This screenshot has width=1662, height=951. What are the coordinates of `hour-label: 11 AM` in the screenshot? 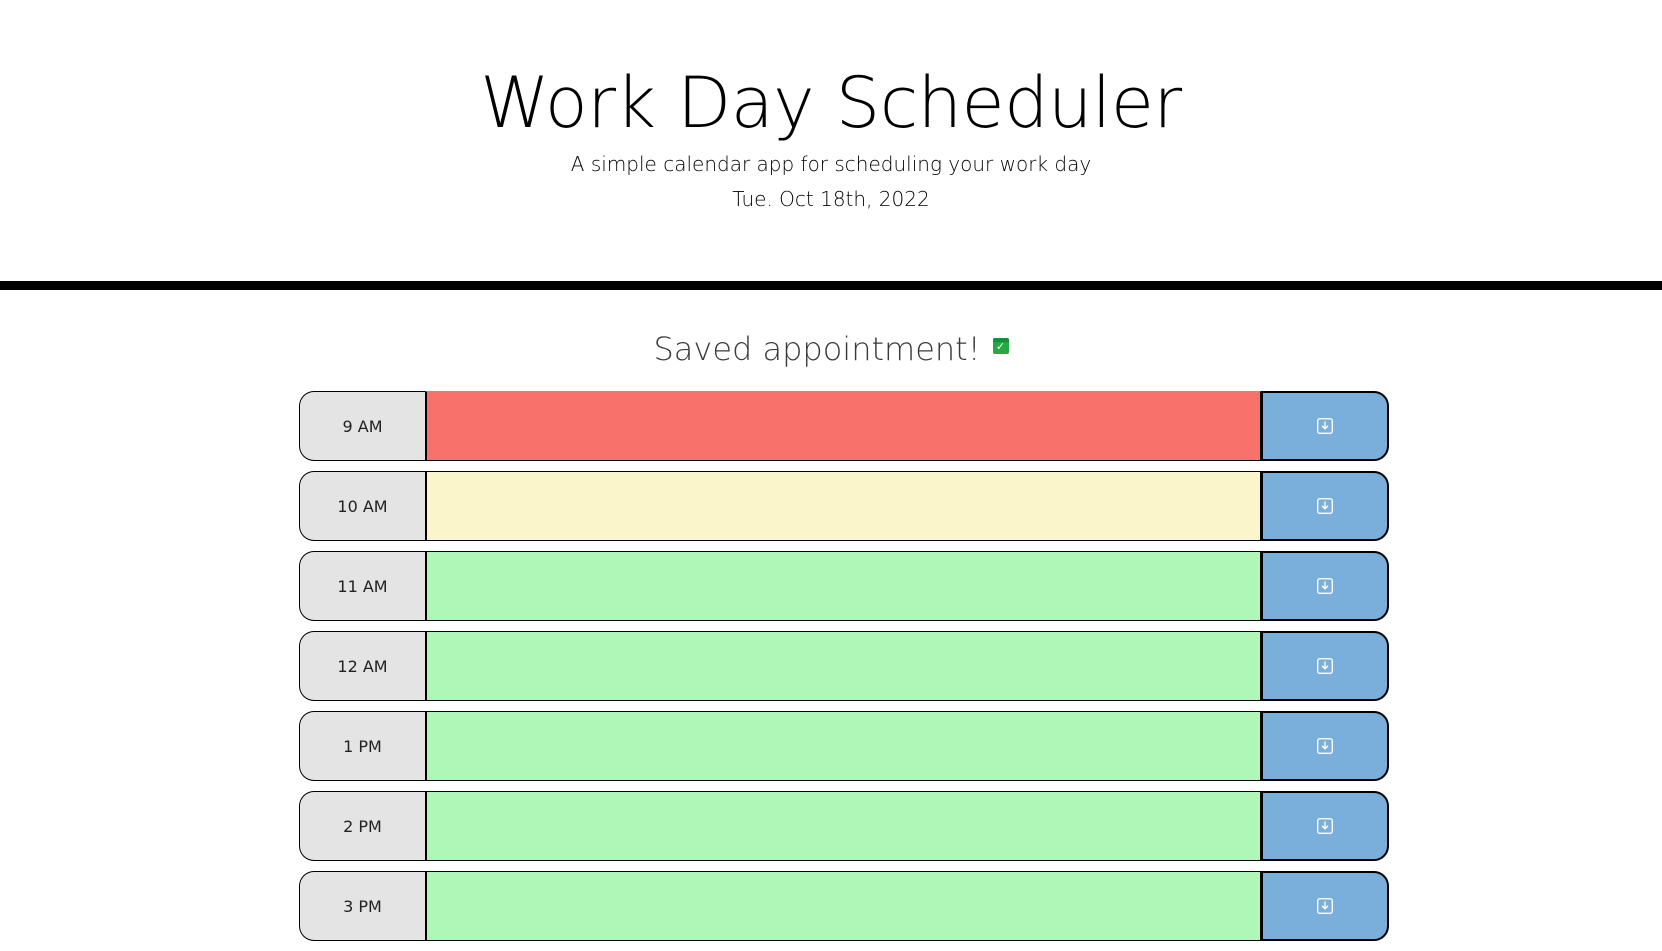 It's located at (362, 586).